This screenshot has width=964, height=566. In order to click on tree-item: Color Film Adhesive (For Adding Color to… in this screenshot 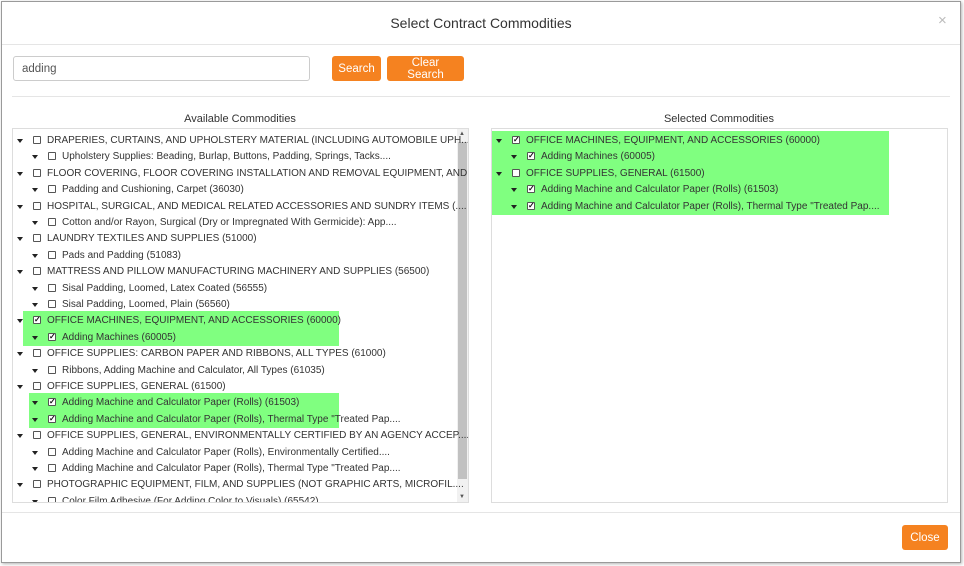, I will do `click(233, 498)`.